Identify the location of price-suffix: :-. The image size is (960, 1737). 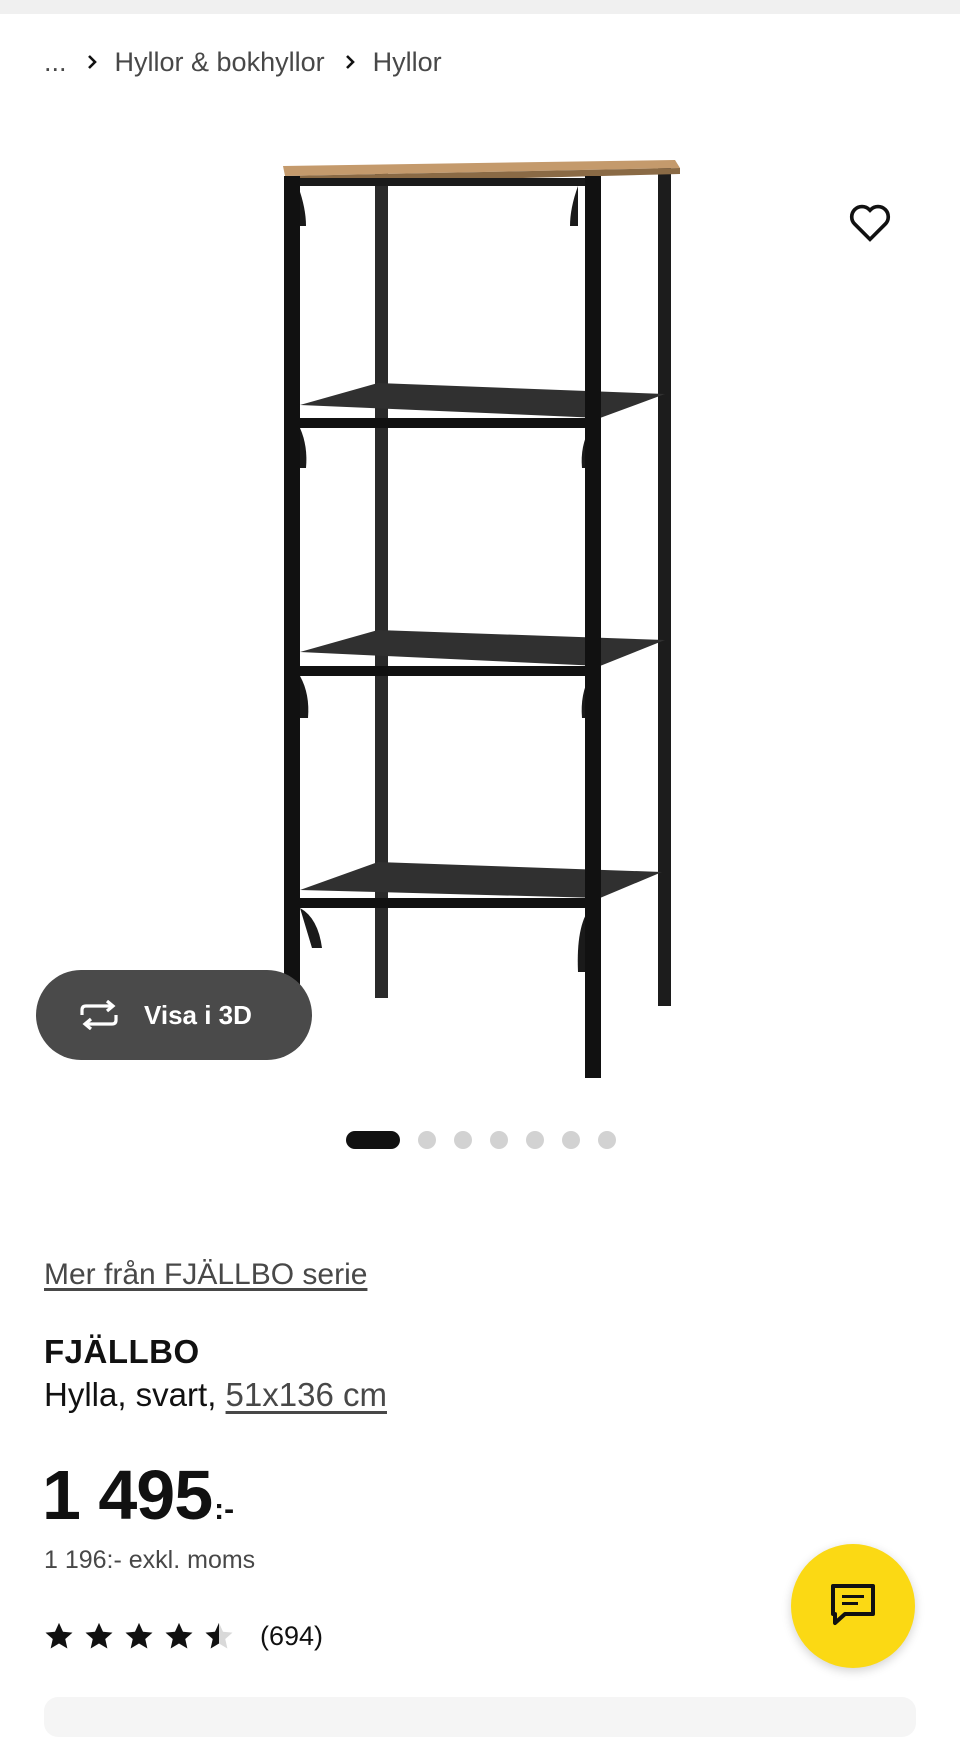
(224, 1509).